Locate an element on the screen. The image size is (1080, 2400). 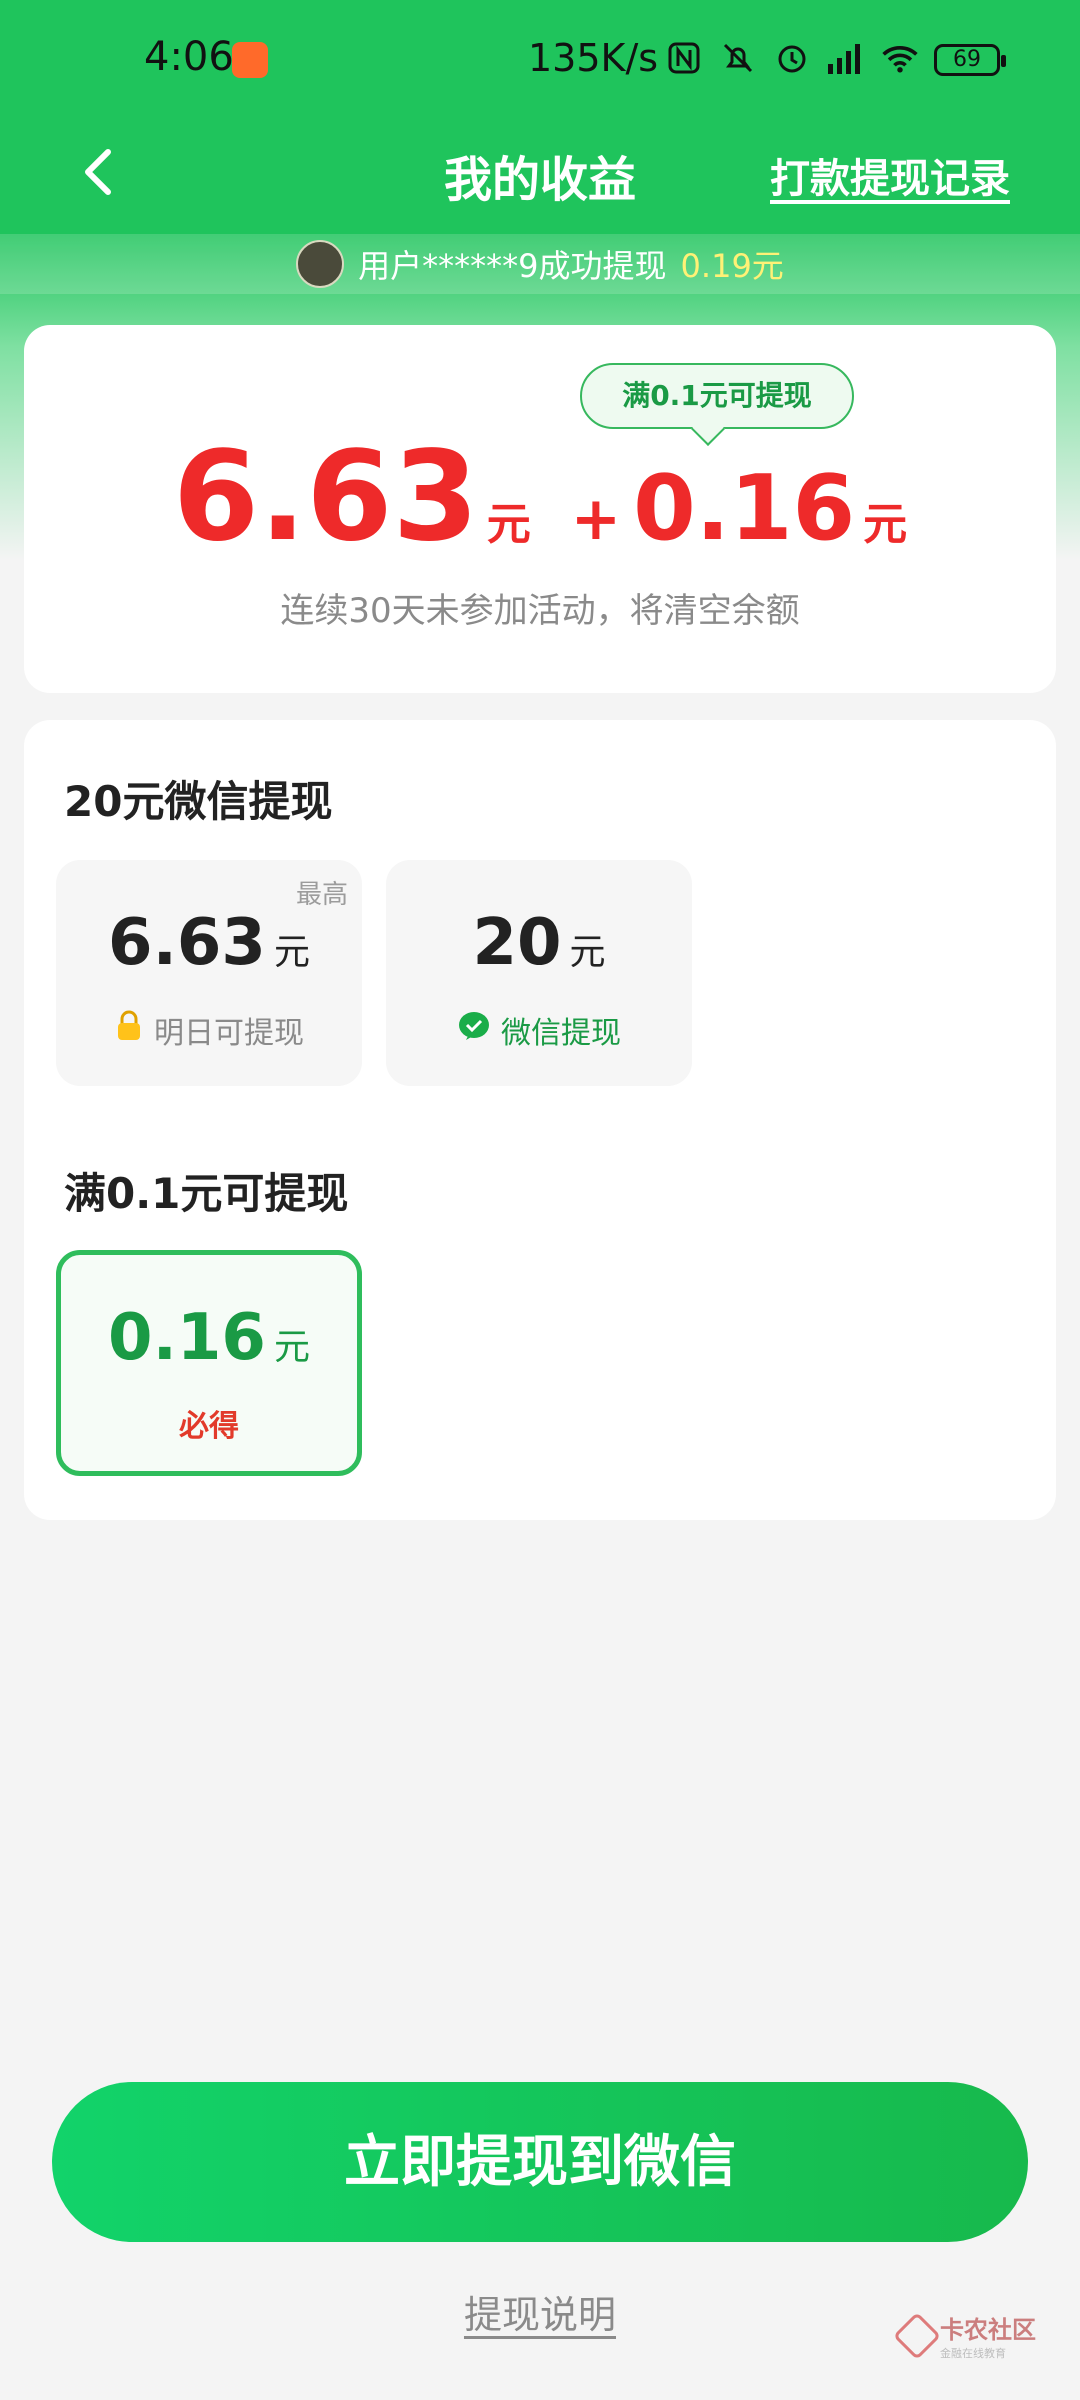
signal-icon is located at coordinates (846, 58).